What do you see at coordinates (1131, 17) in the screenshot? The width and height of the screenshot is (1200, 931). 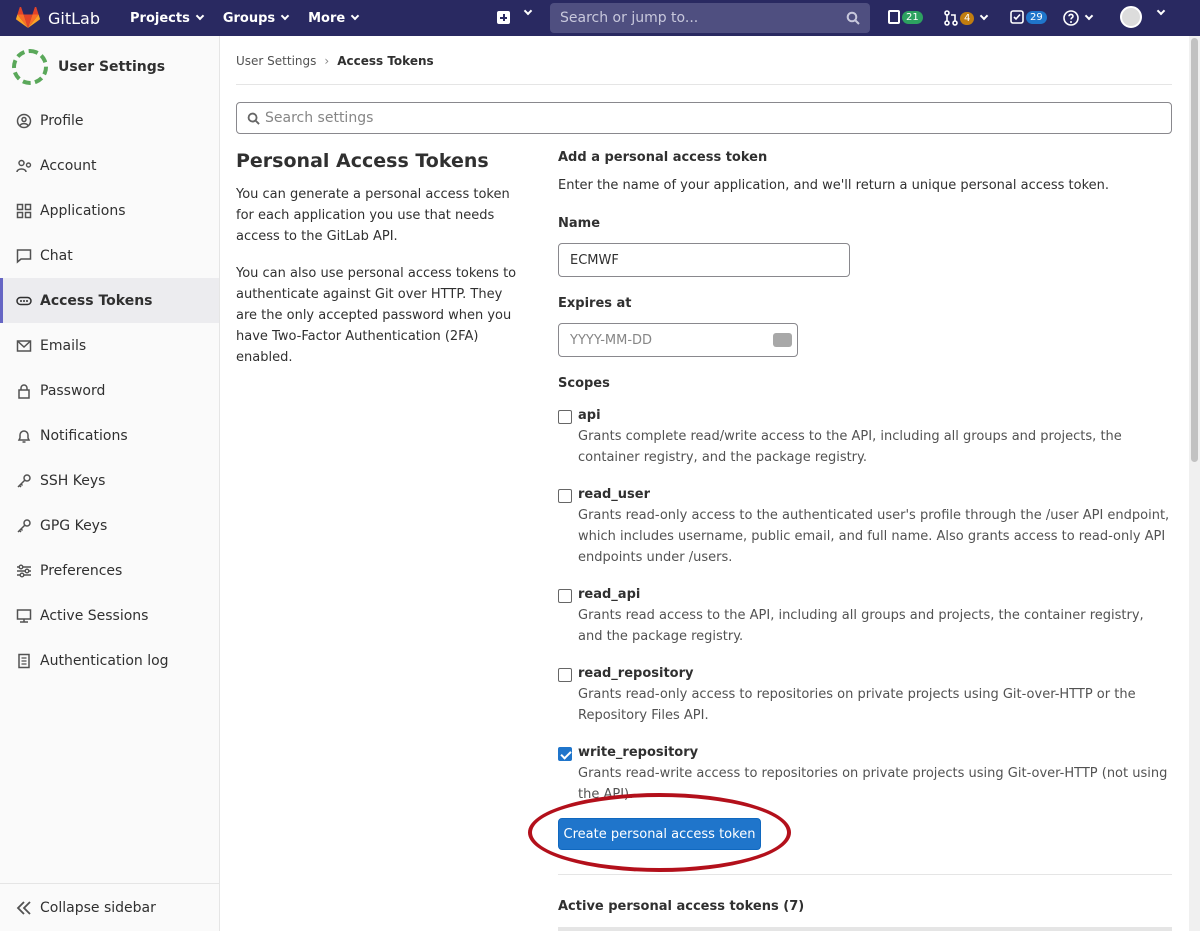 I see `user-avatar` at bounding box center [1131, 17].